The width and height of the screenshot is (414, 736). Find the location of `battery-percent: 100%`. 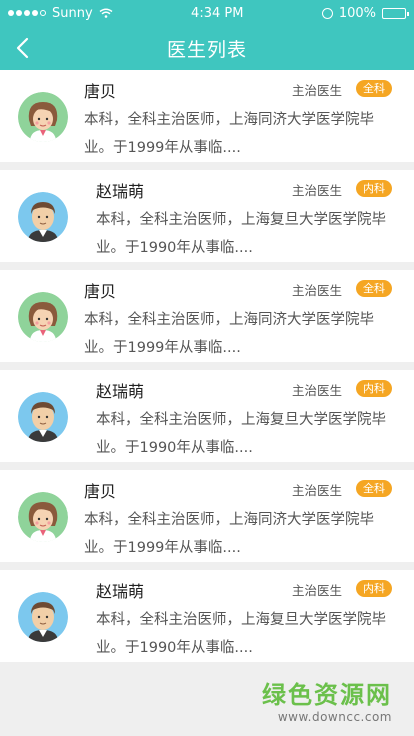

battery-percent: 100% is located at coordinates (357, 13).